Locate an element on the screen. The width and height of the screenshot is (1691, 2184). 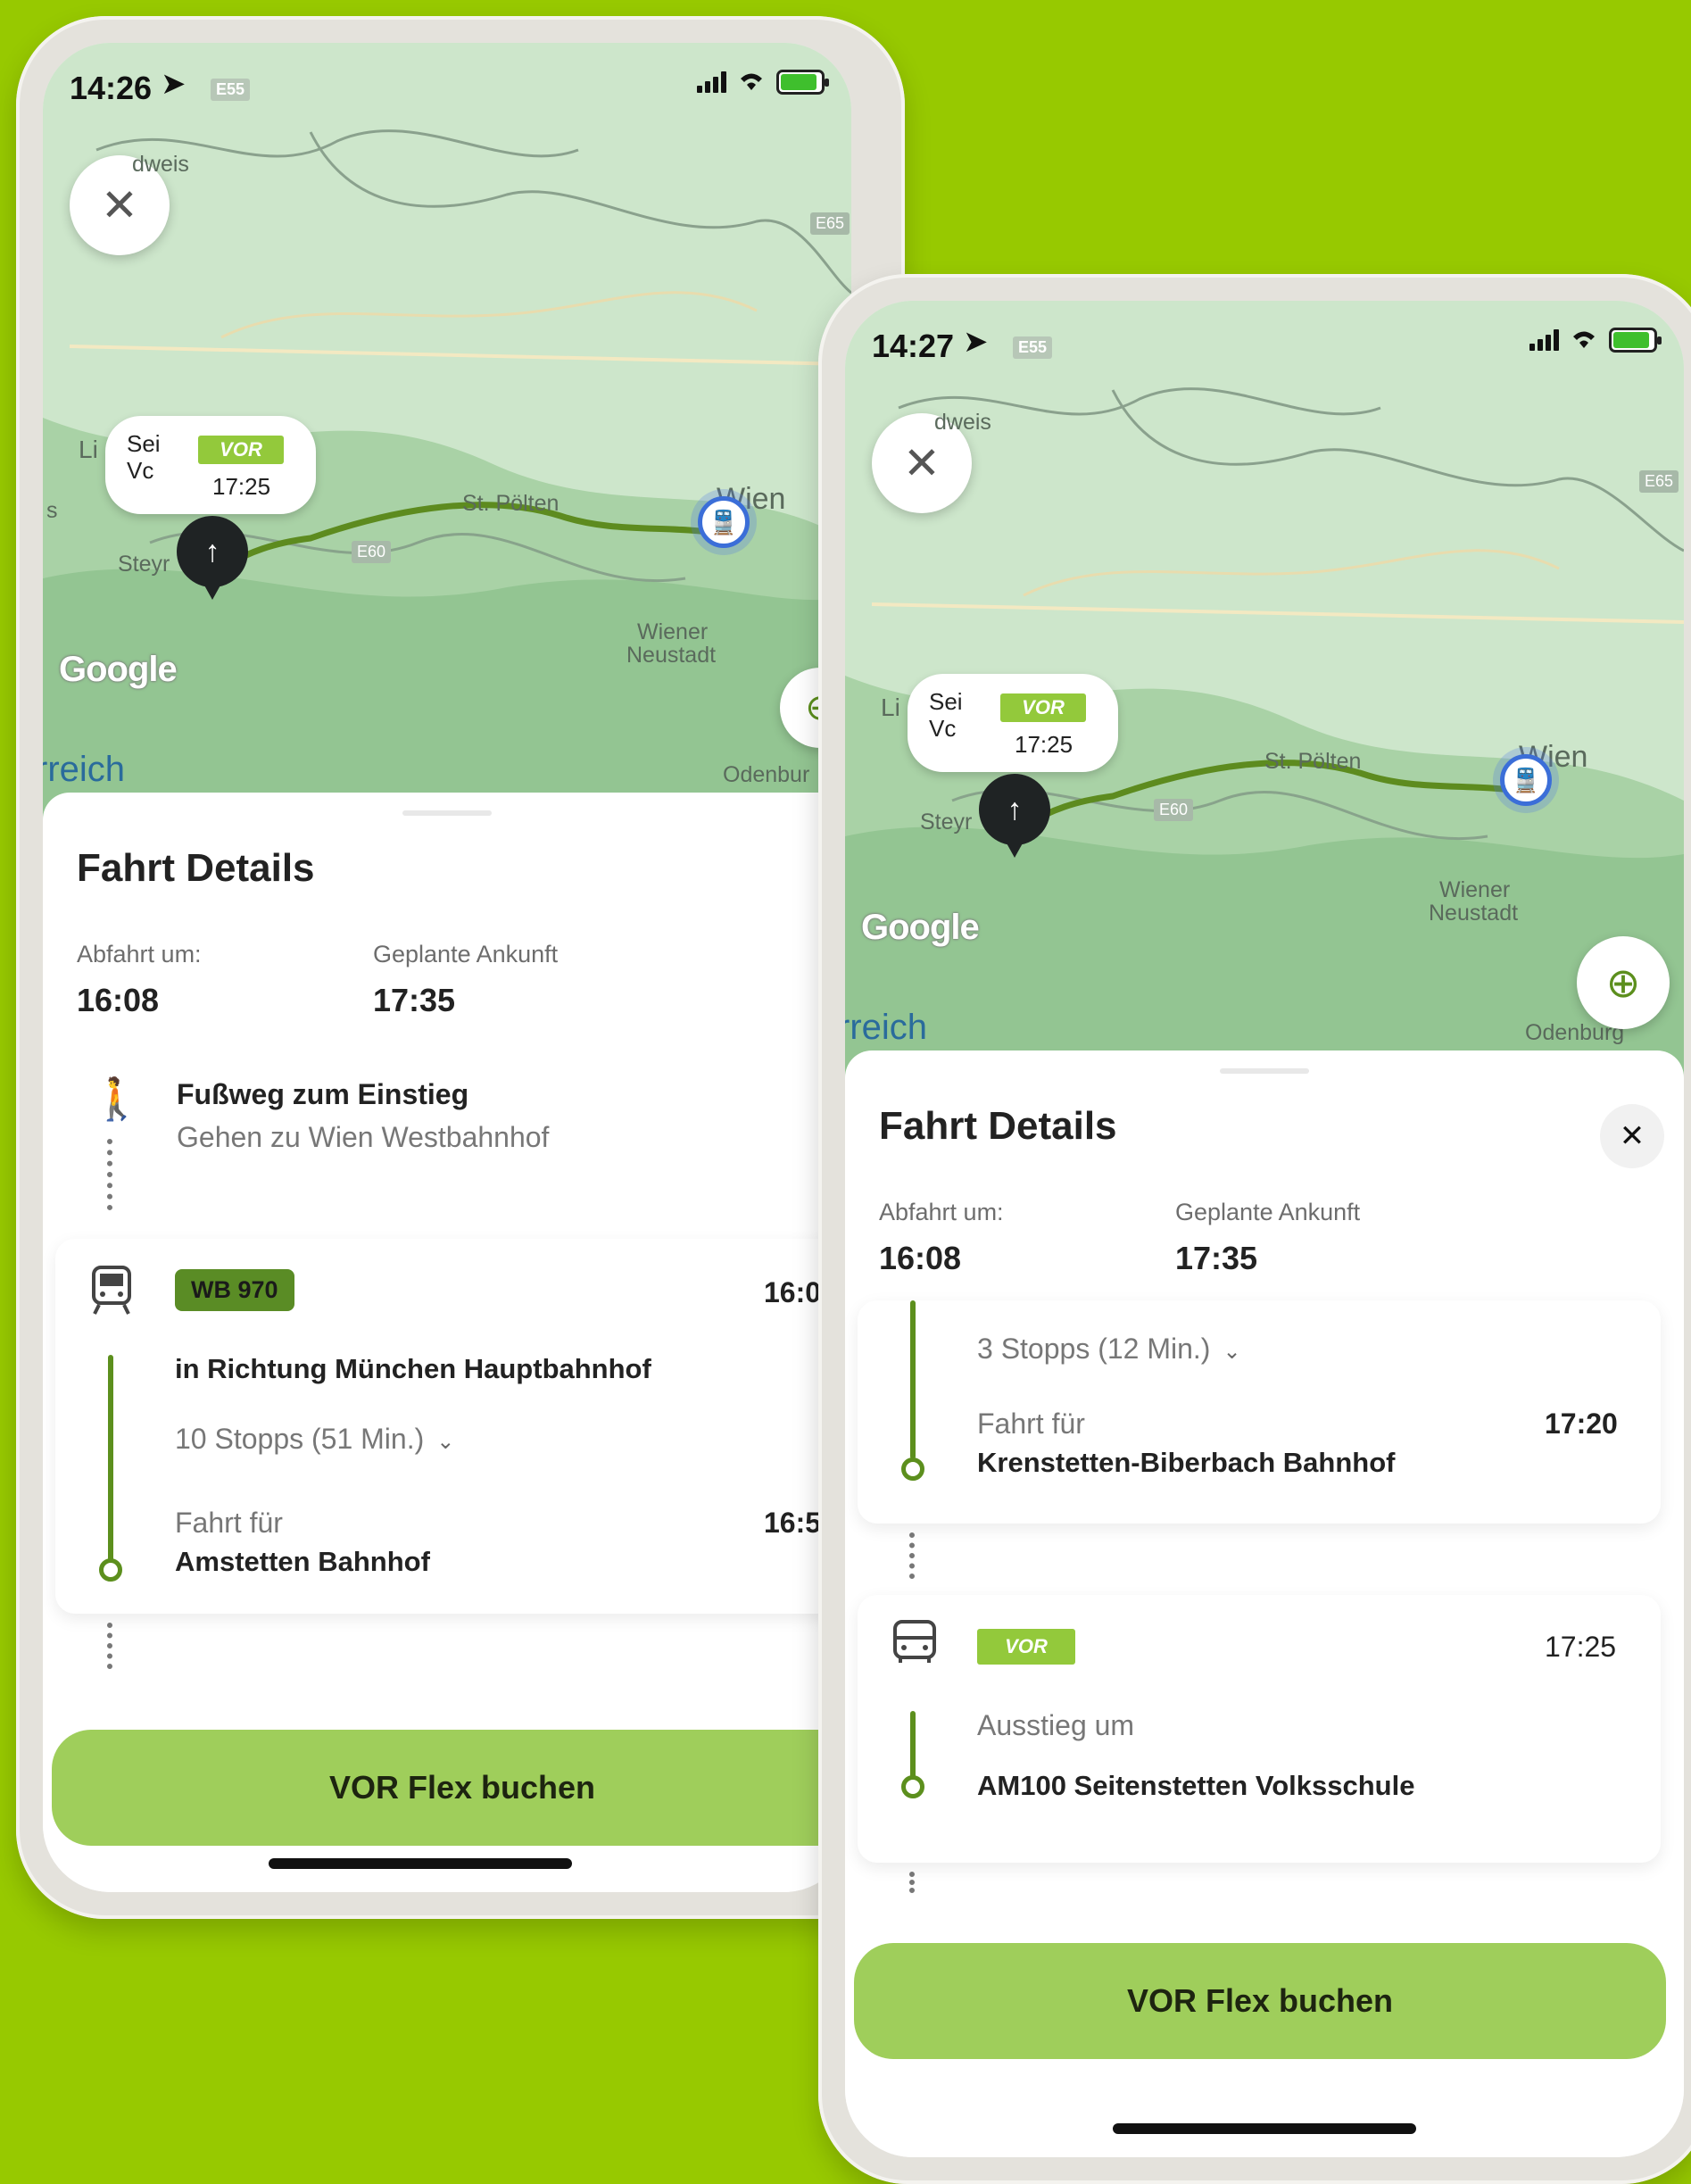
status-bar: 14:26 ➤ E55 is located at coordinates (447, 91).